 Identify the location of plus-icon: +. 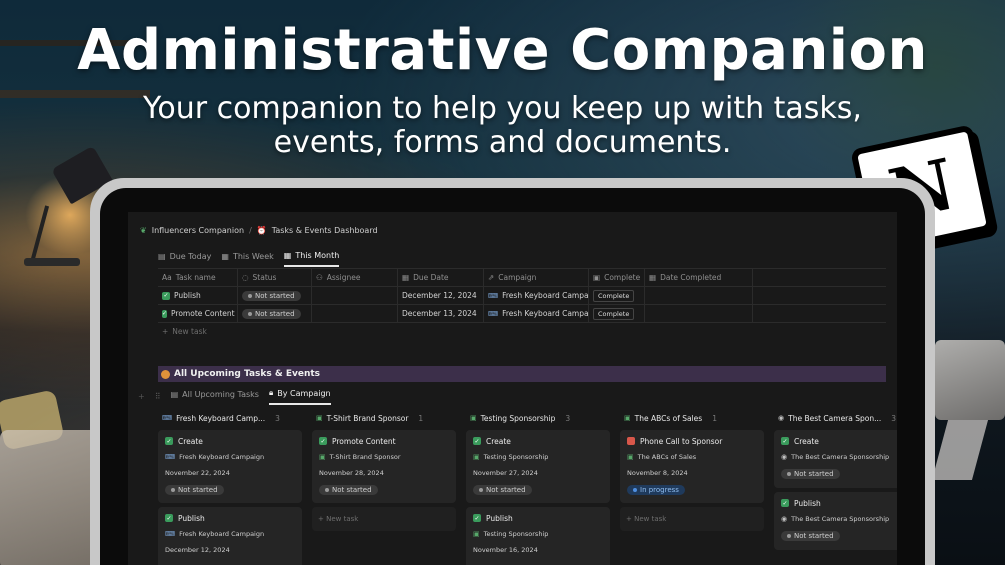
(141, 396).